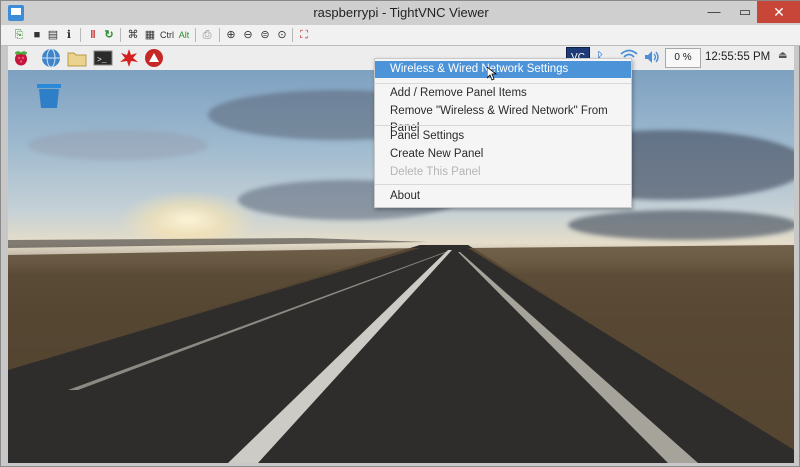  What do you see at coordinates (435, 172) in the screenshot?
I see `menu-item-delete-this-panel: Delete This Panel` at bounding box center [435, 172].